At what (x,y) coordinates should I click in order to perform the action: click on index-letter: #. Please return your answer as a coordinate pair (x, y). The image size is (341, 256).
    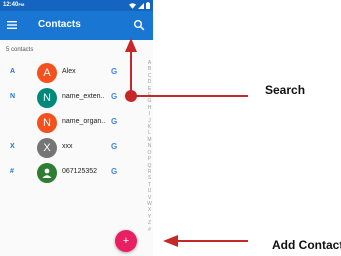
    Looking at the image, I should click on (149, 230).